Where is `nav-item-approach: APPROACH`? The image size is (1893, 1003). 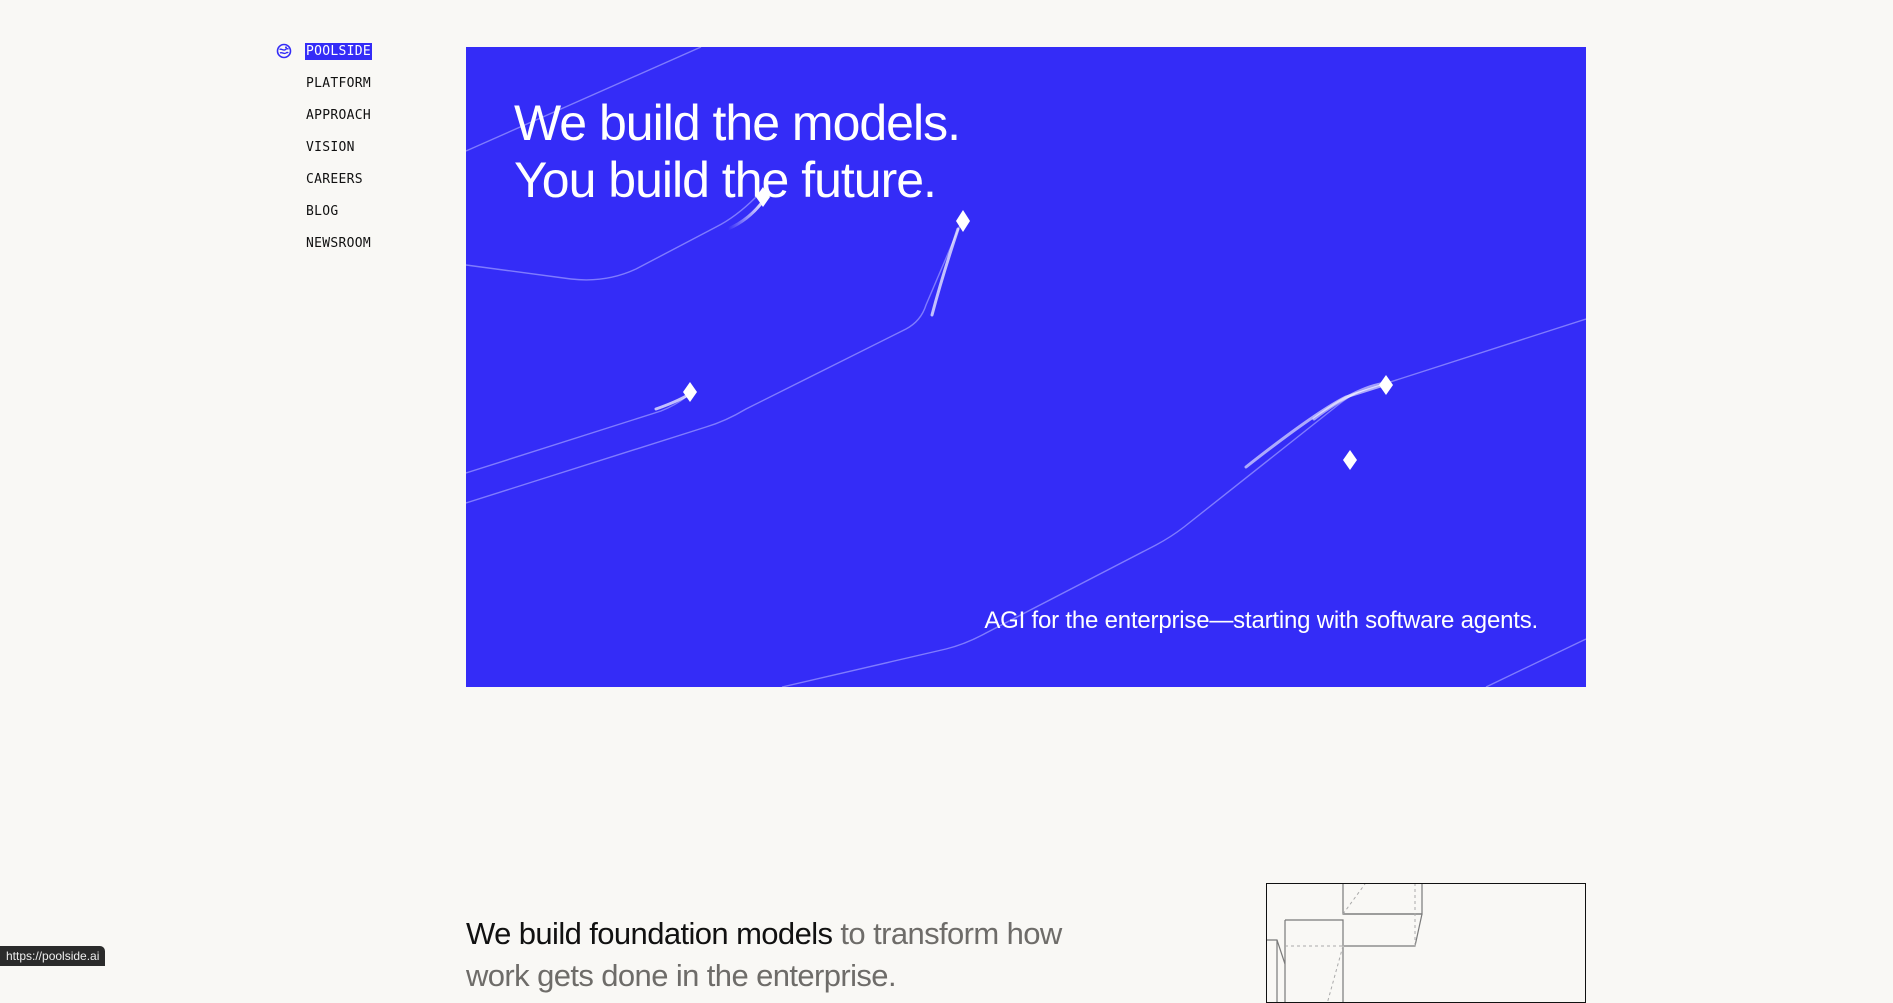
nav-item-approach: APPROACH is located at coordinates (338, 120).